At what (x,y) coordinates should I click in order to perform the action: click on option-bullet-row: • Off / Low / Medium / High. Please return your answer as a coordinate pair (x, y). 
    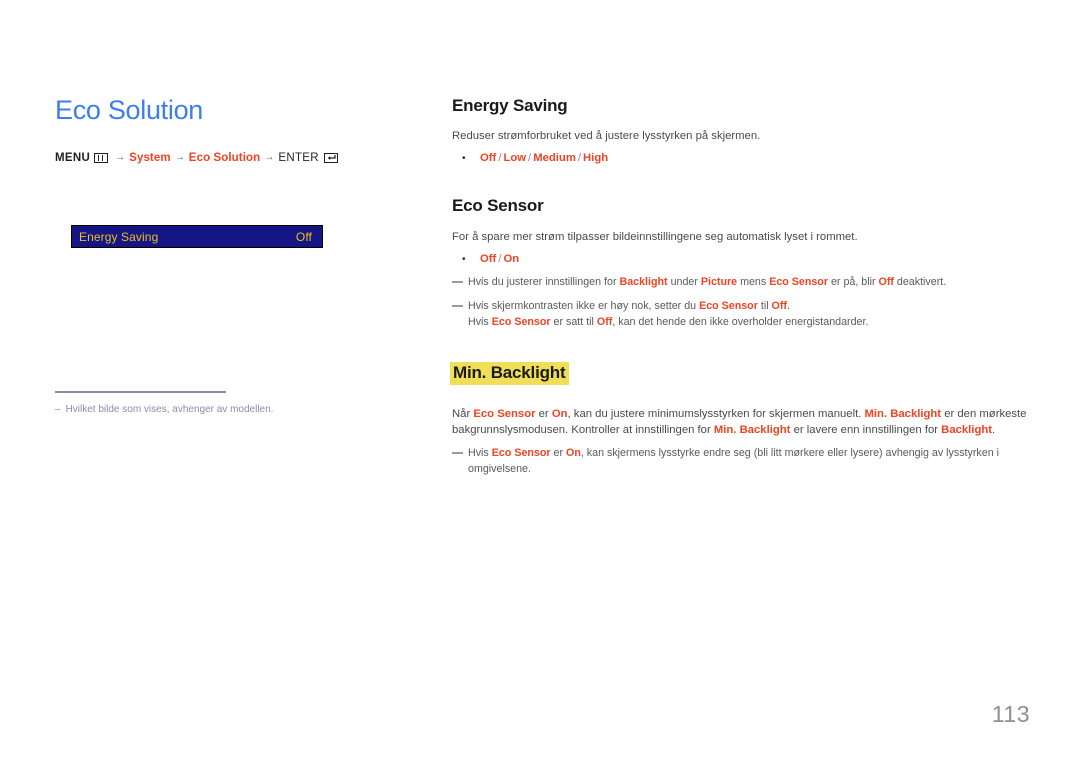
    Looking at the image, I should click on (742, 159).